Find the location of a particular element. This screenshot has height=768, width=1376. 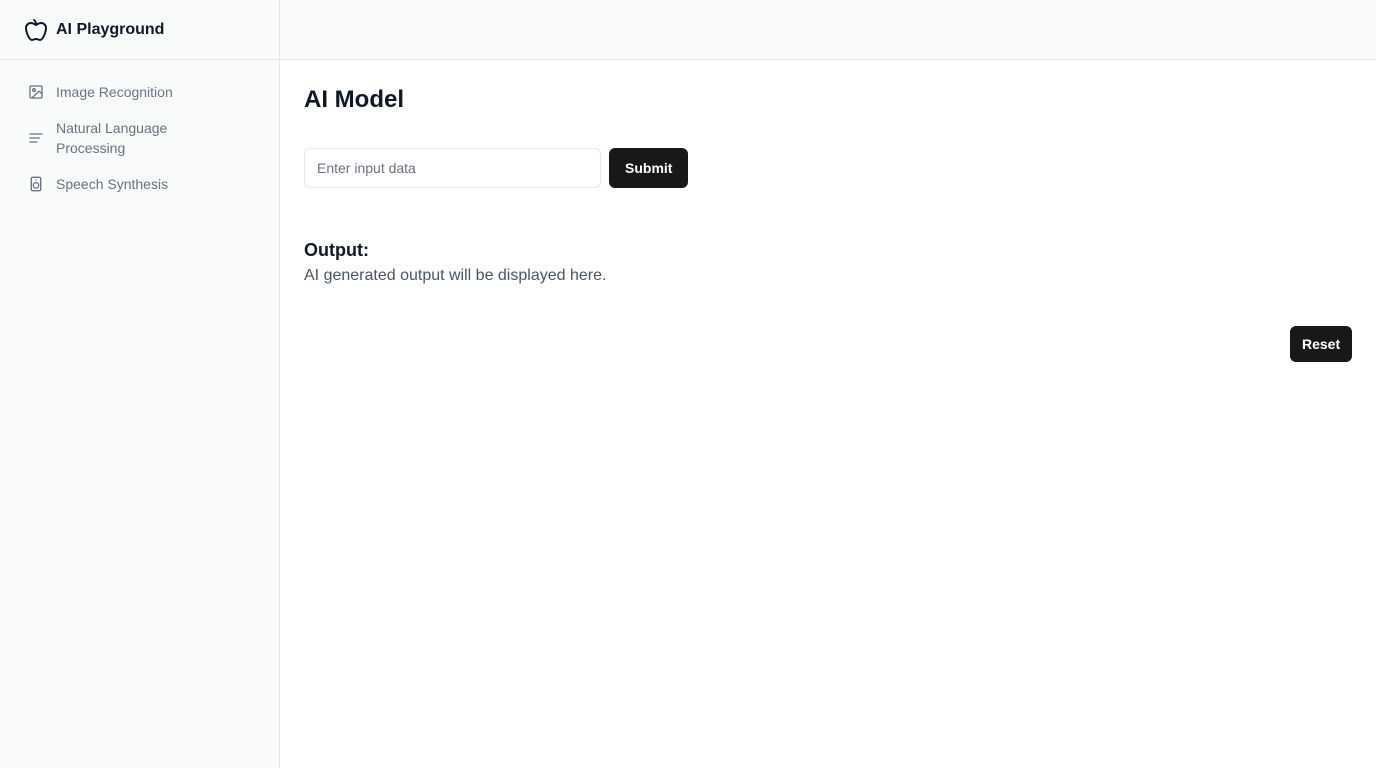

page-title: AI Model is located at coordinates (354, 99).